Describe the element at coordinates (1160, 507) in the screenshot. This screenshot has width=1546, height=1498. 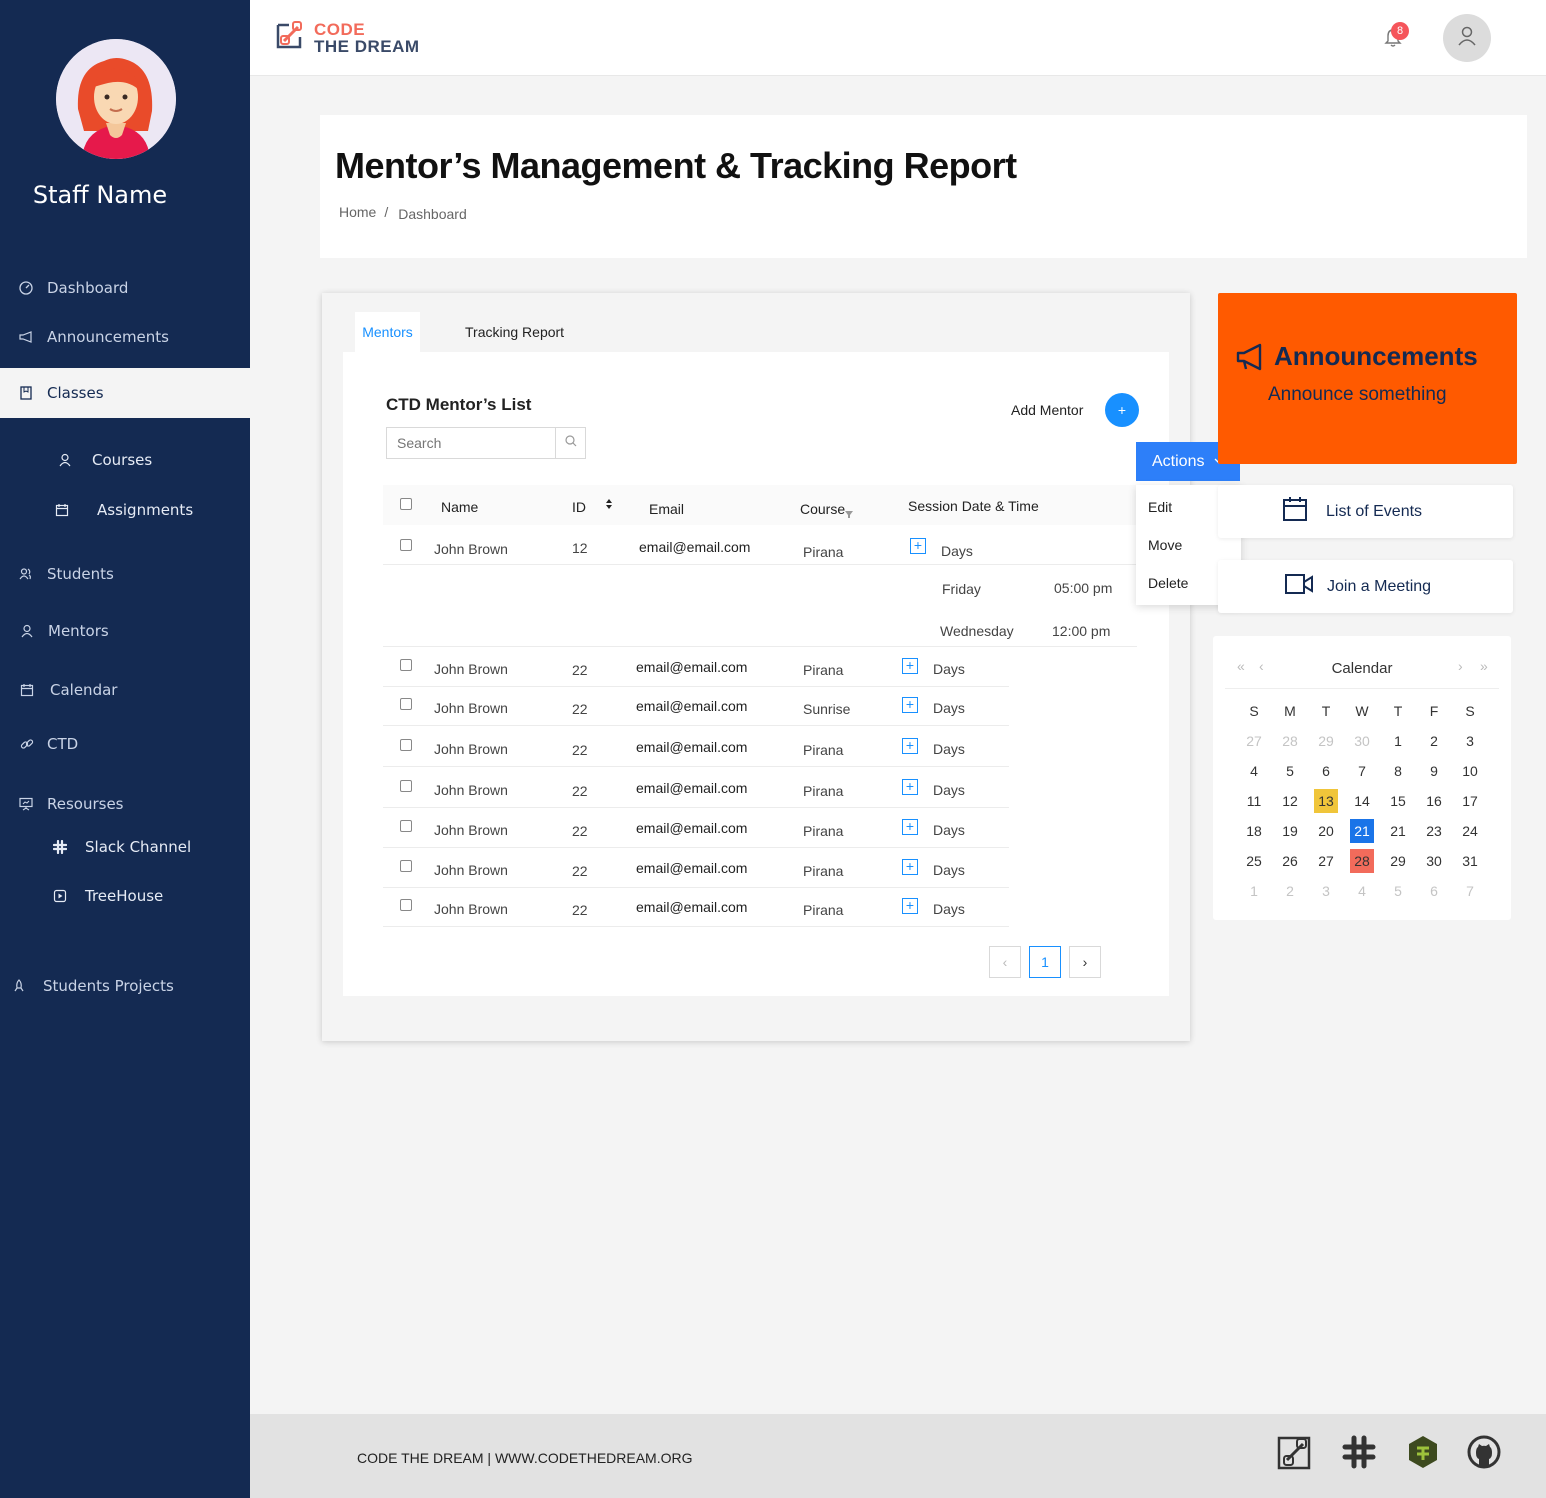
I see `menu-item-edit: Edit` at that location.